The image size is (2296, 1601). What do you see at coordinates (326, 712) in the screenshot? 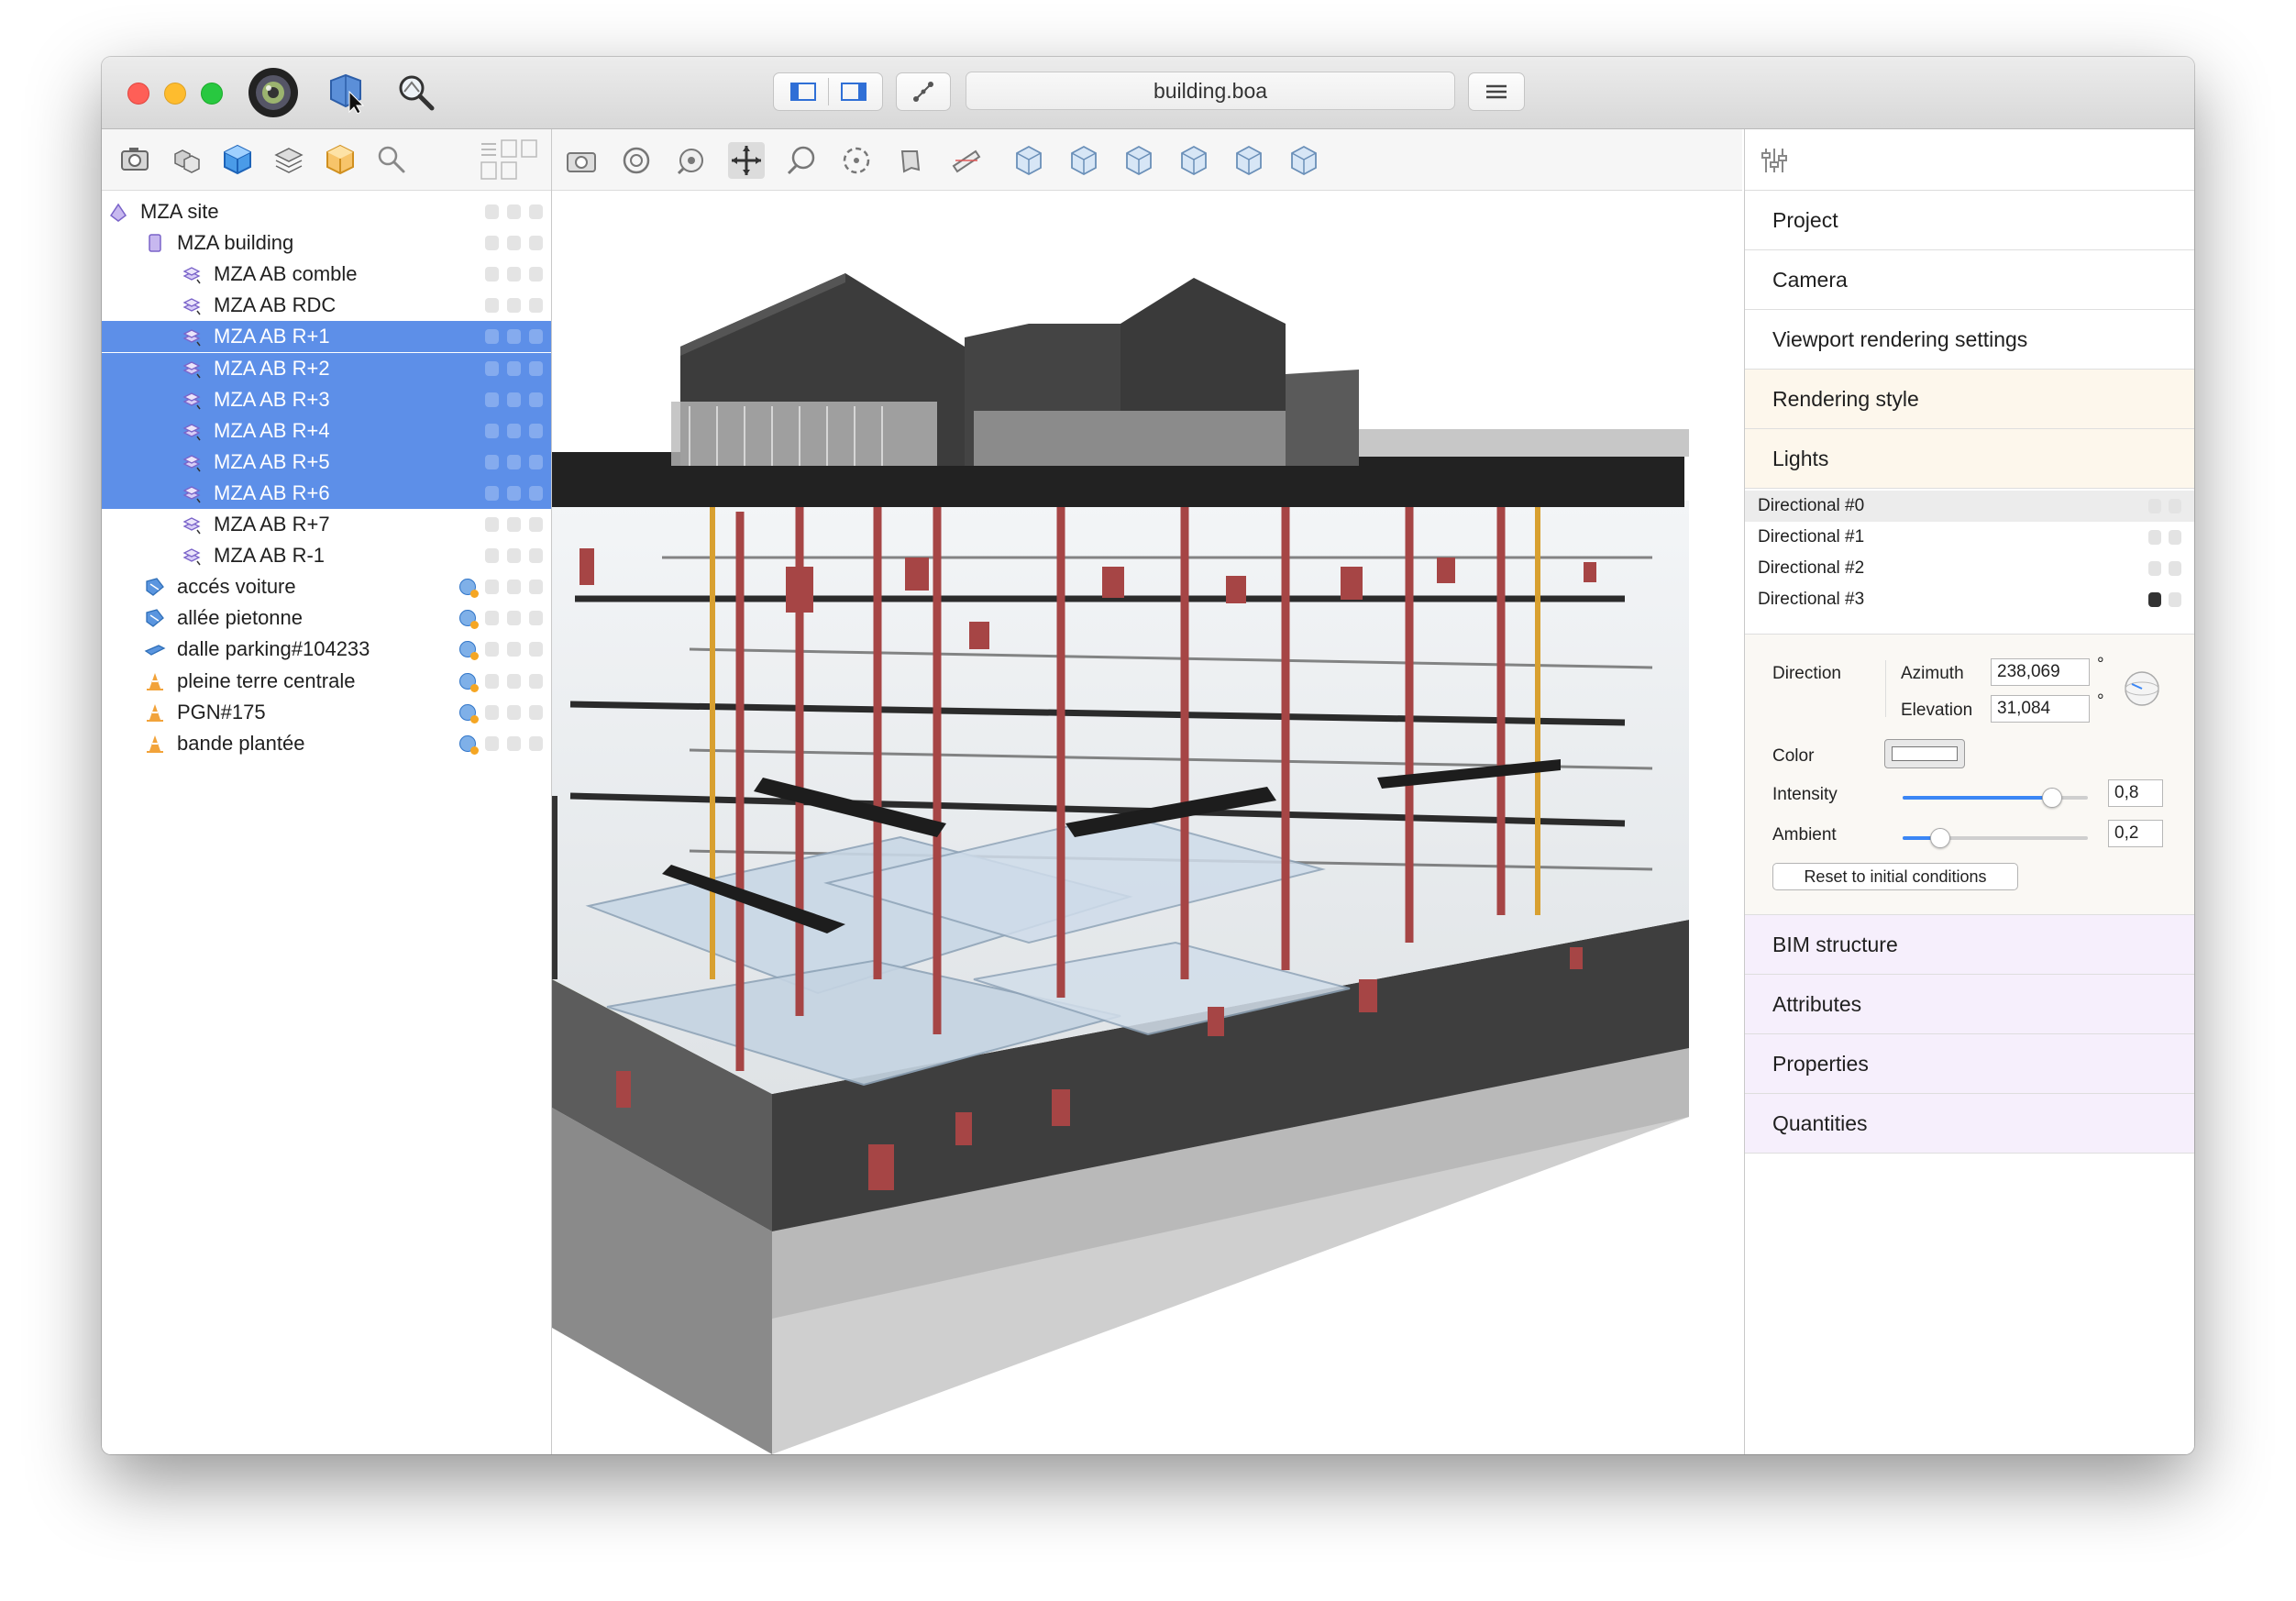
I see `tree-item: PGN#175` at bounding box center [326, 712].